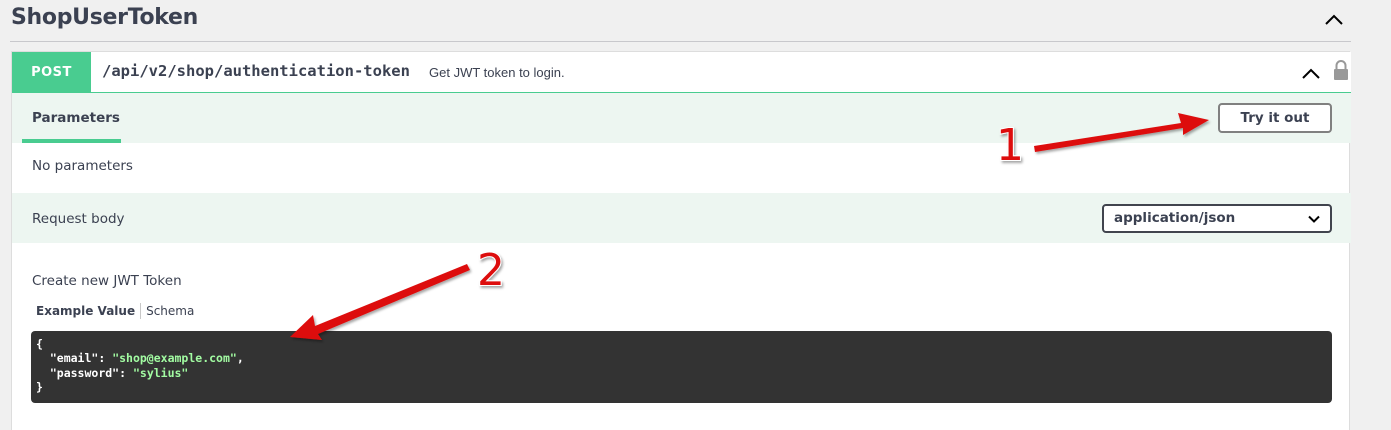  Describe the element at coordinates (88, 311) in the screenshot. I see `tab-example-value: Example Value` at that location.